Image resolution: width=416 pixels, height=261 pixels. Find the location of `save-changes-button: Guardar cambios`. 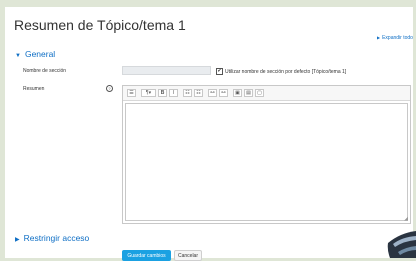

save-changes-button: Guardar cambios is located at coordinates (146, 255).